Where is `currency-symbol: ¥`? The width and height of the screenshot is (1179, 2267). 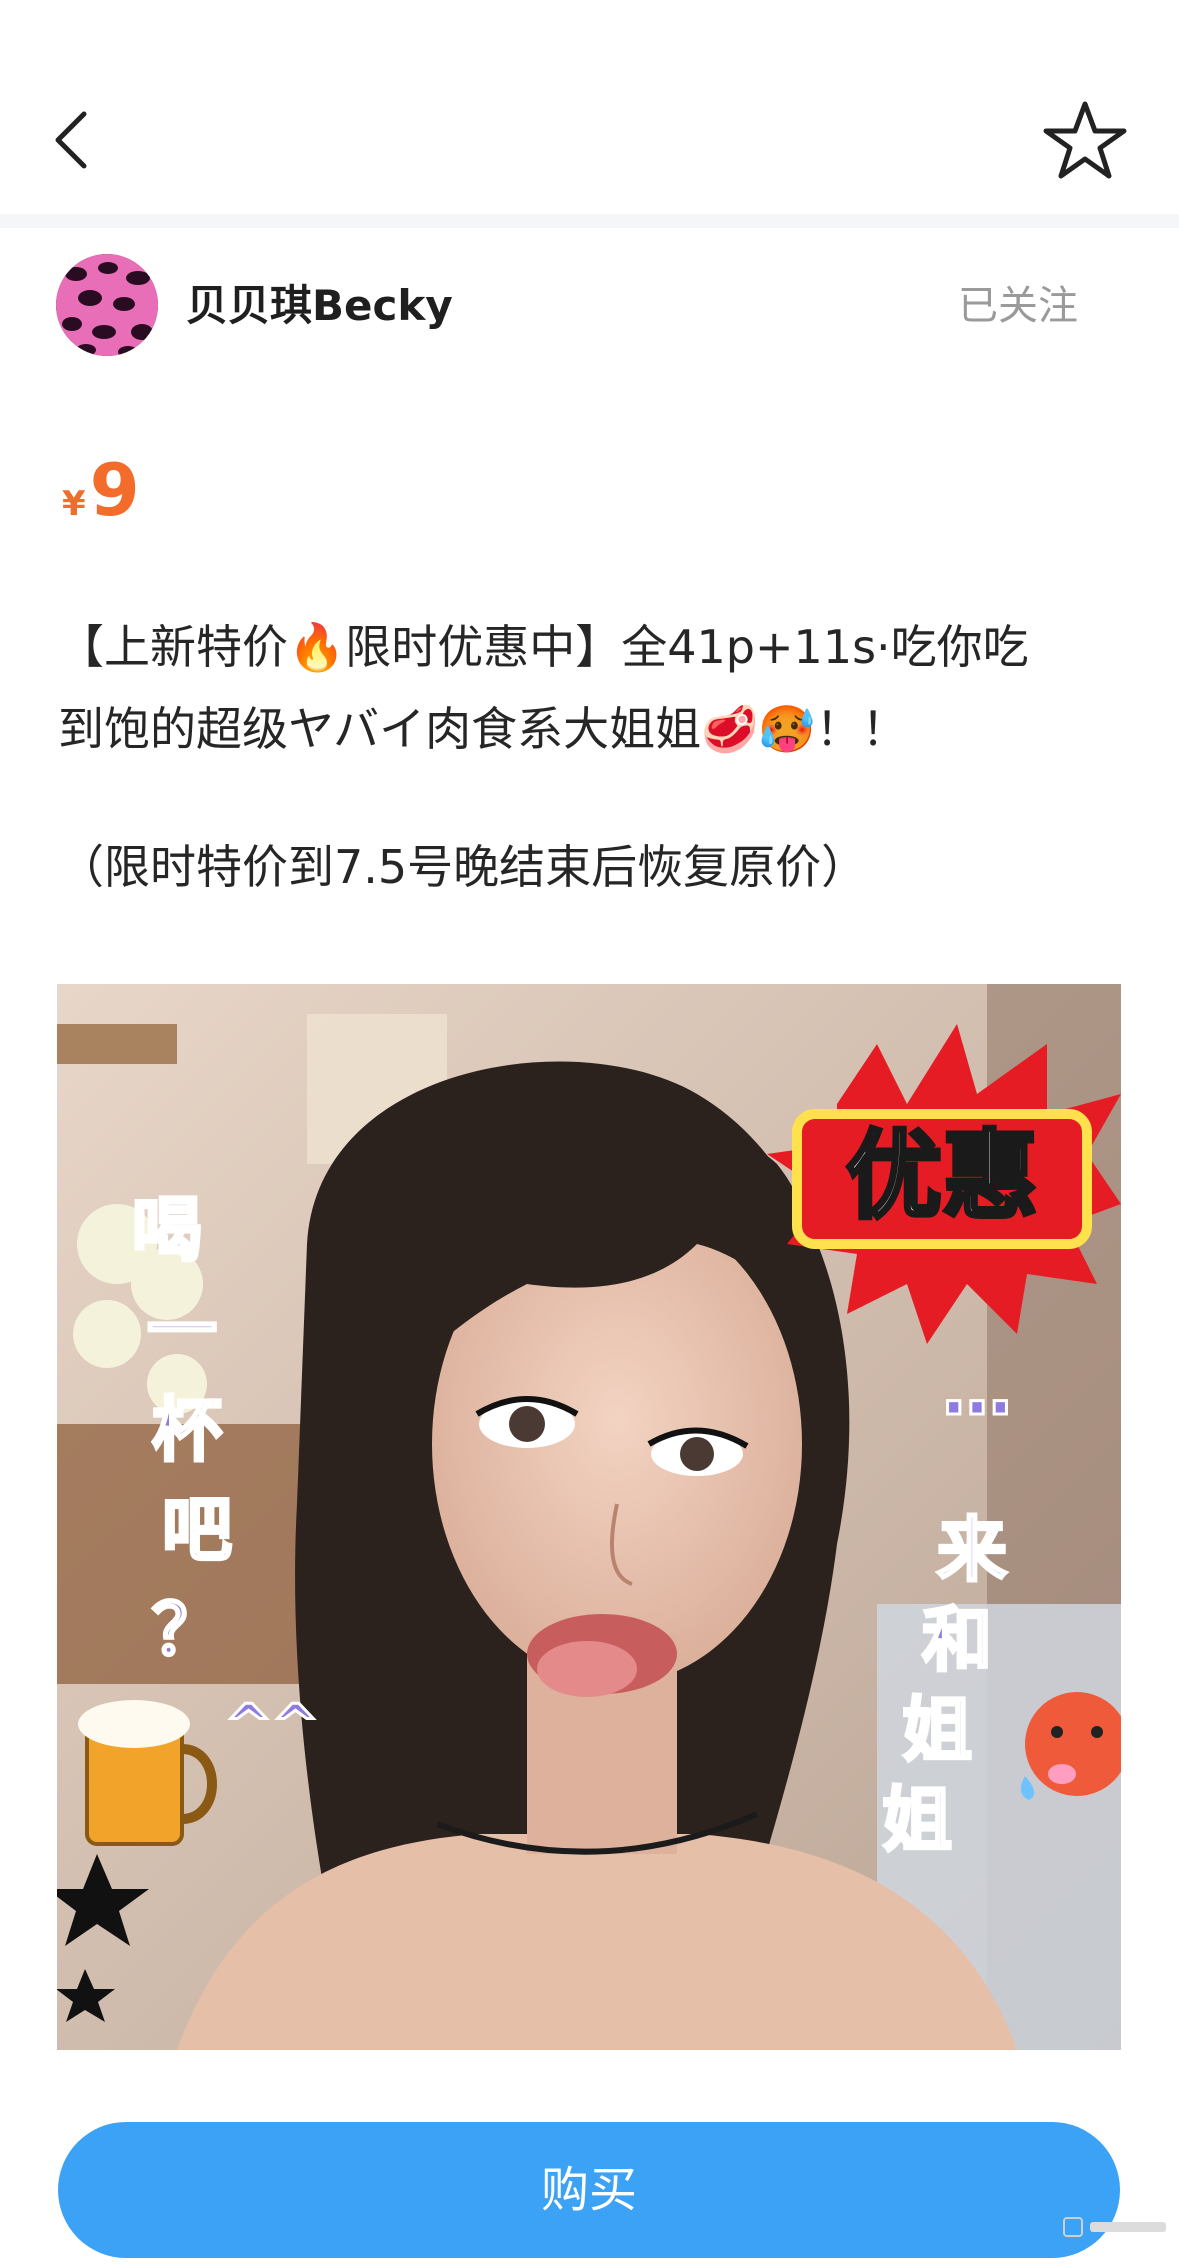 currency-symbol: ¥ is located at coordinates (74, 504).